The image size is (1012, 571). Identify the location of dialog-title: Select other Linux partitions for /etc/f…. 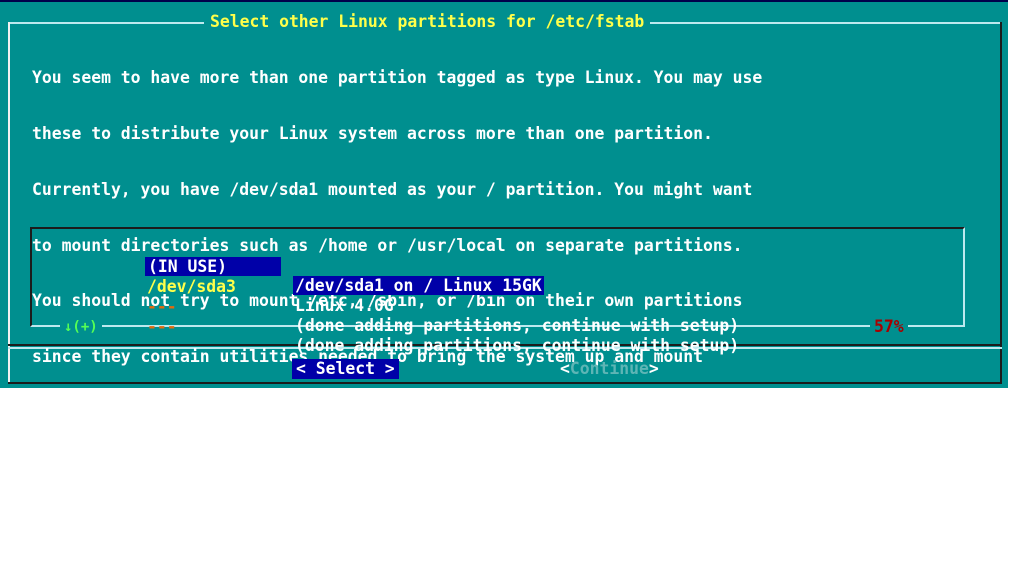
(427, 22).